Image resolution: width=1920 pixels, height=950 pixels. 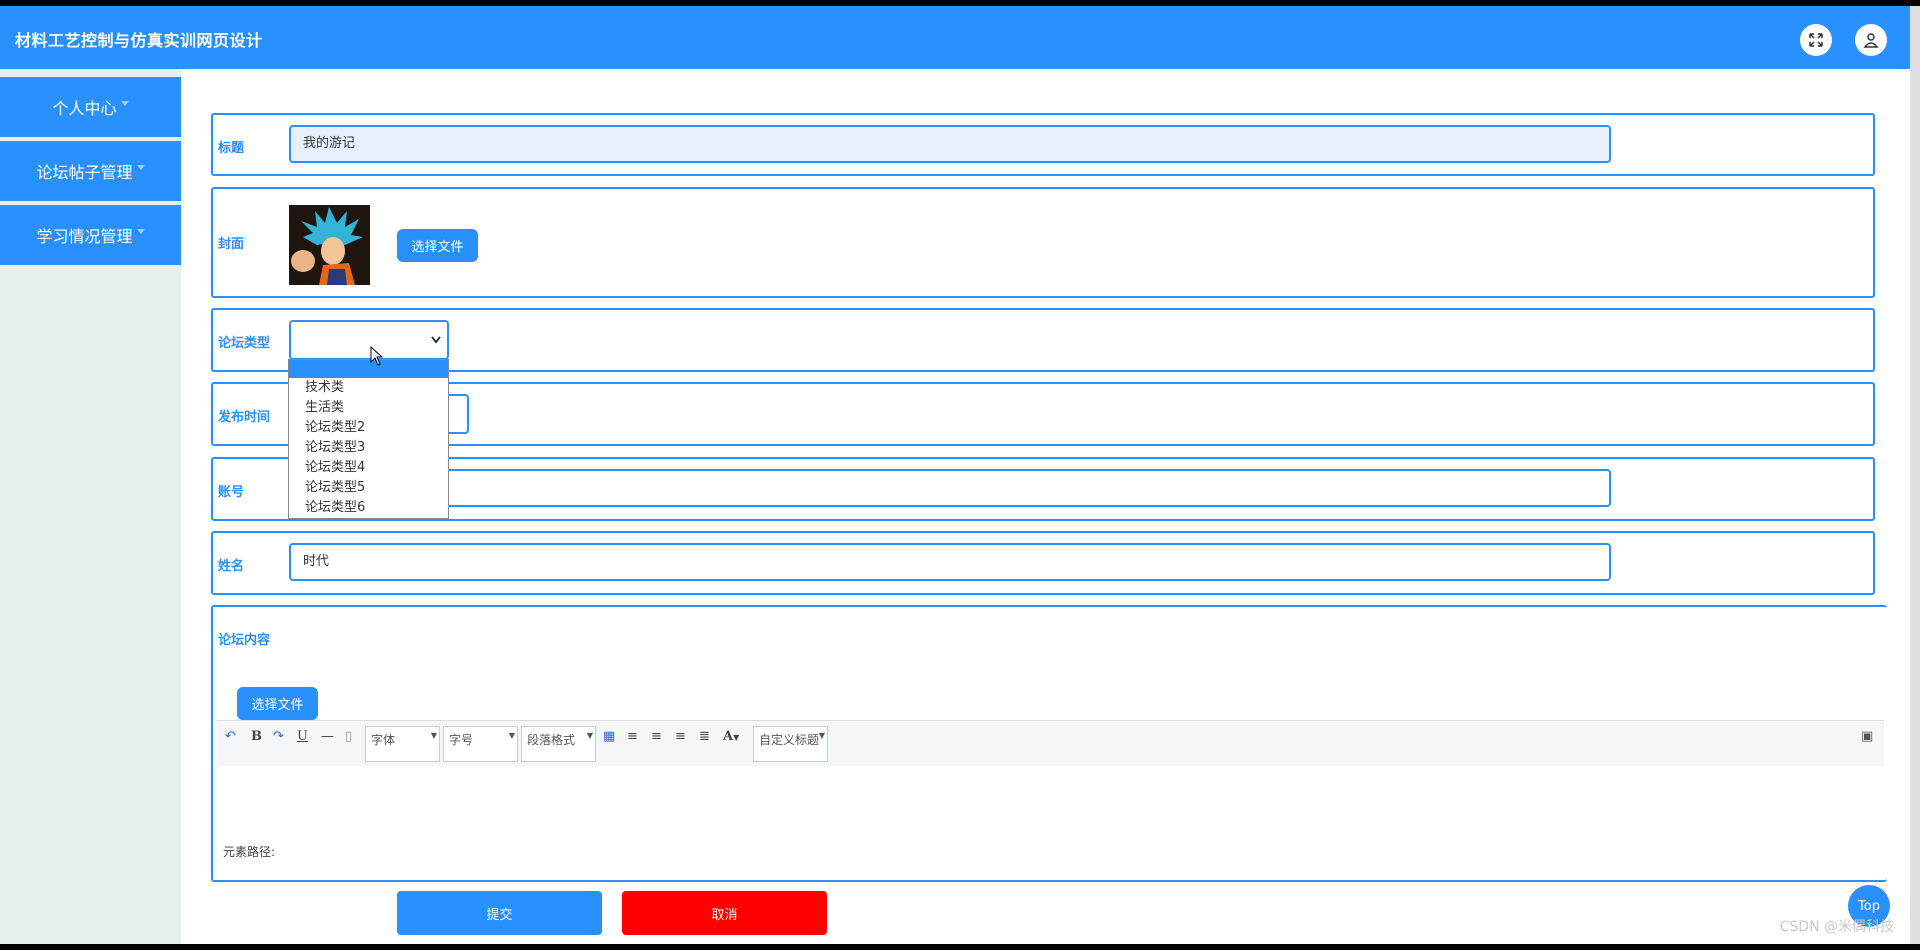 What do you see at coordinates (402, 744) in the screenshot?
I see `font-family-select: 字体 ▼` at bounding box center [402, 744].